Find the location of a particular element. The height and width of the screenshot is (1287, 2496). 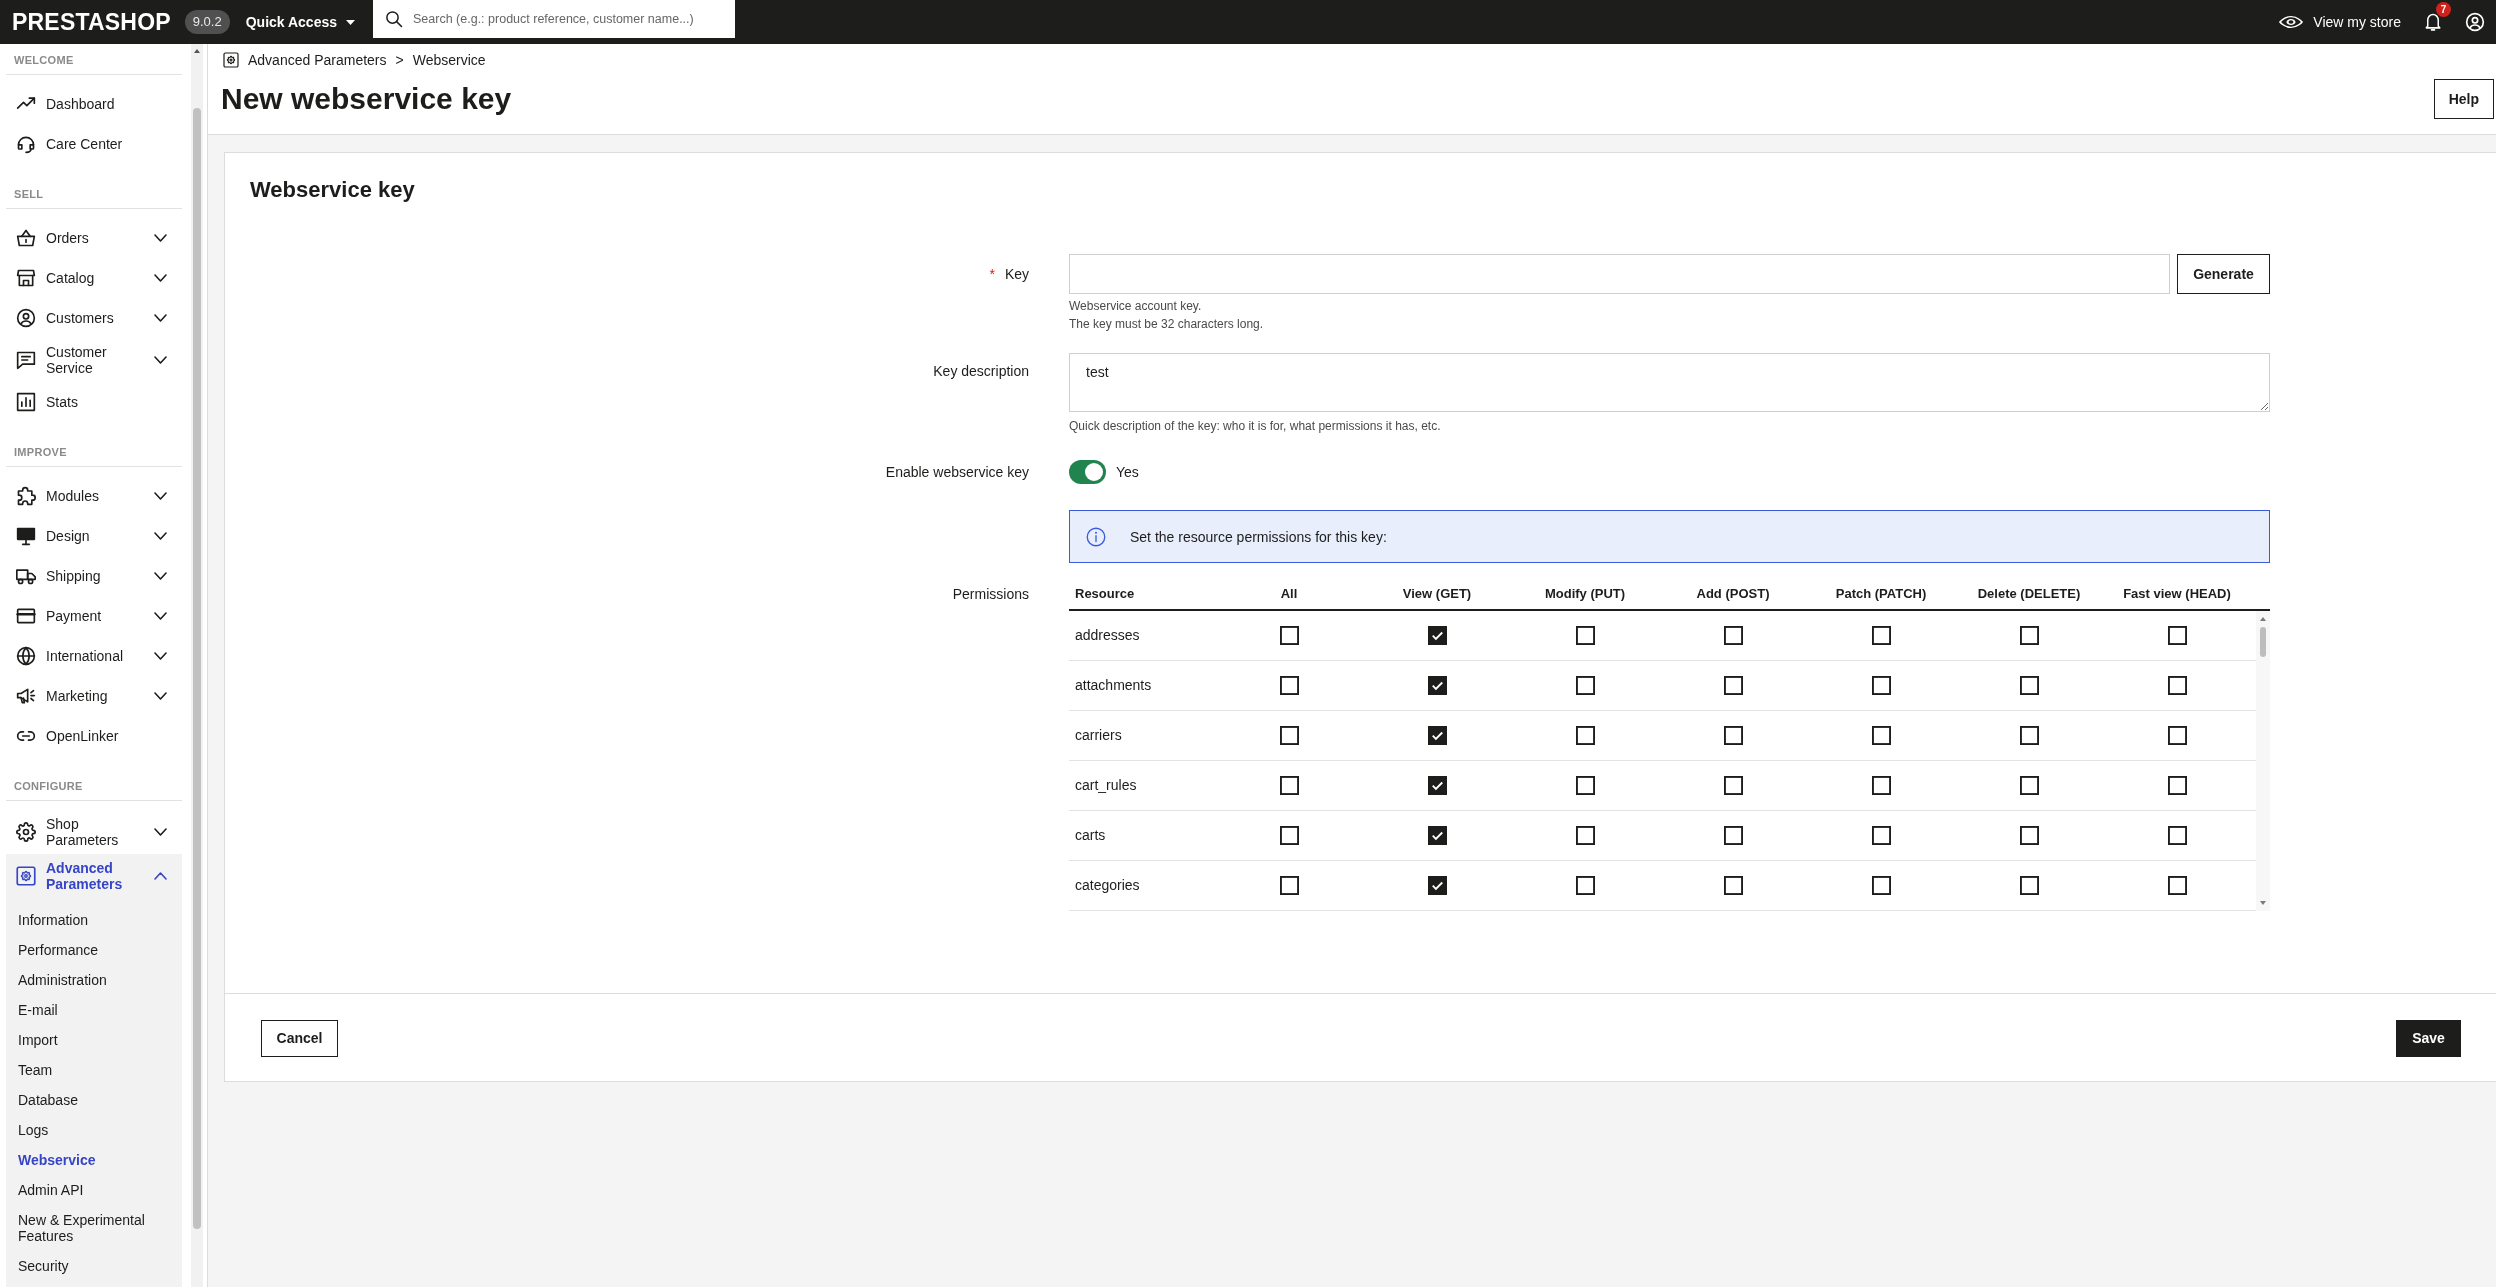

section-heading: CONFIGURE is located at coordinates (94, 778).